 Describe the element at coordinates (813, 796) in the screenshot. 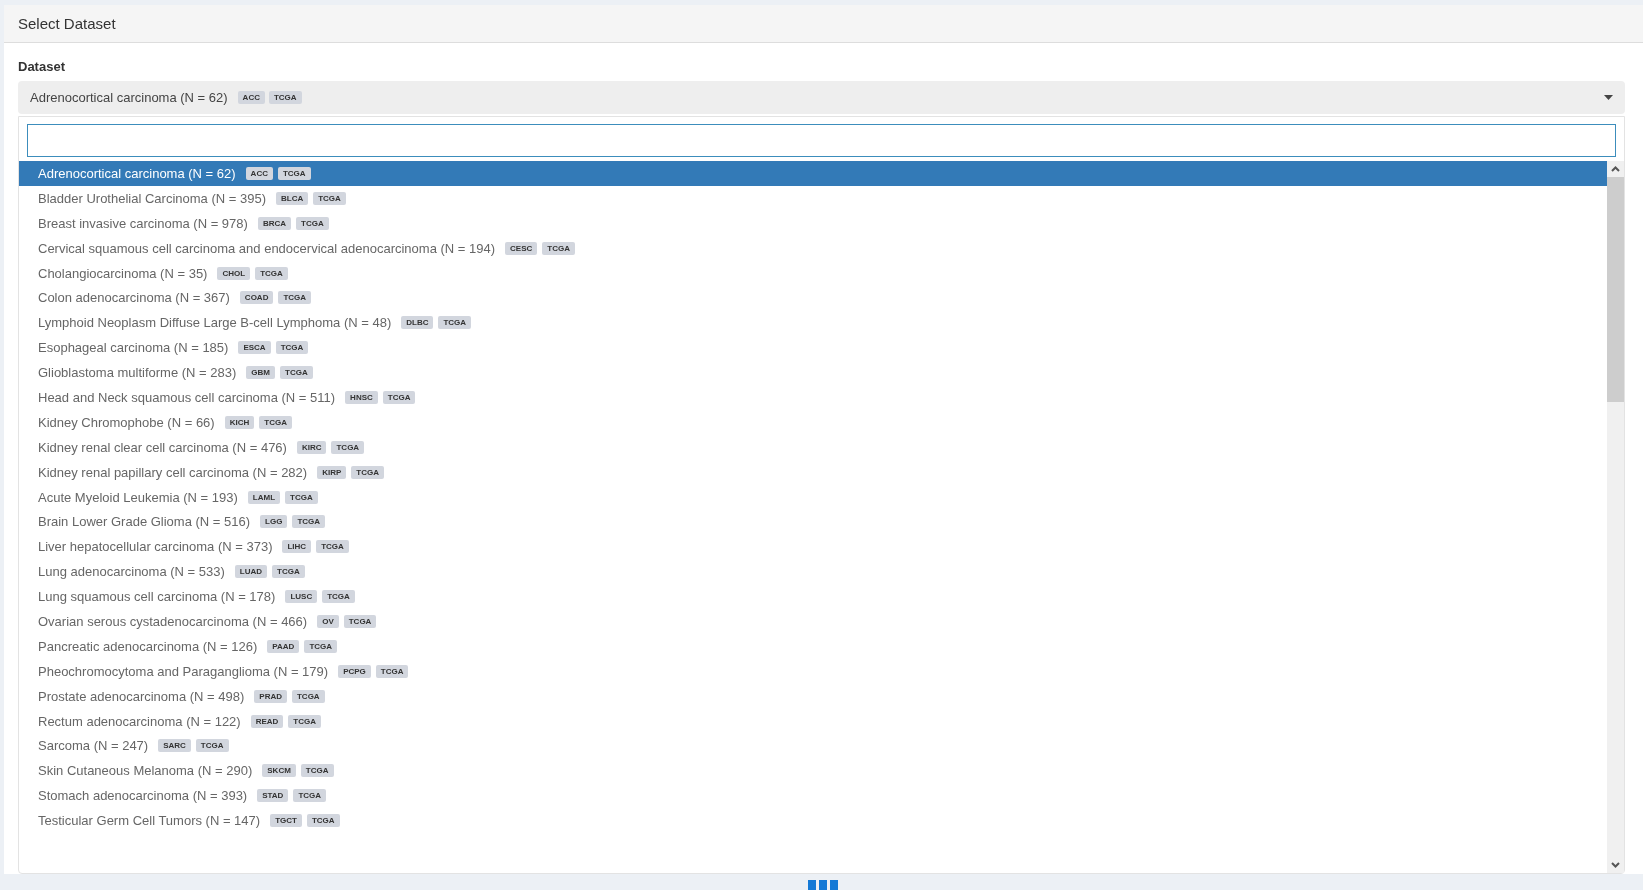

I see `dataset-option: Stomach adenocarcinoma (N = 393) STAD TCGA` at that location.